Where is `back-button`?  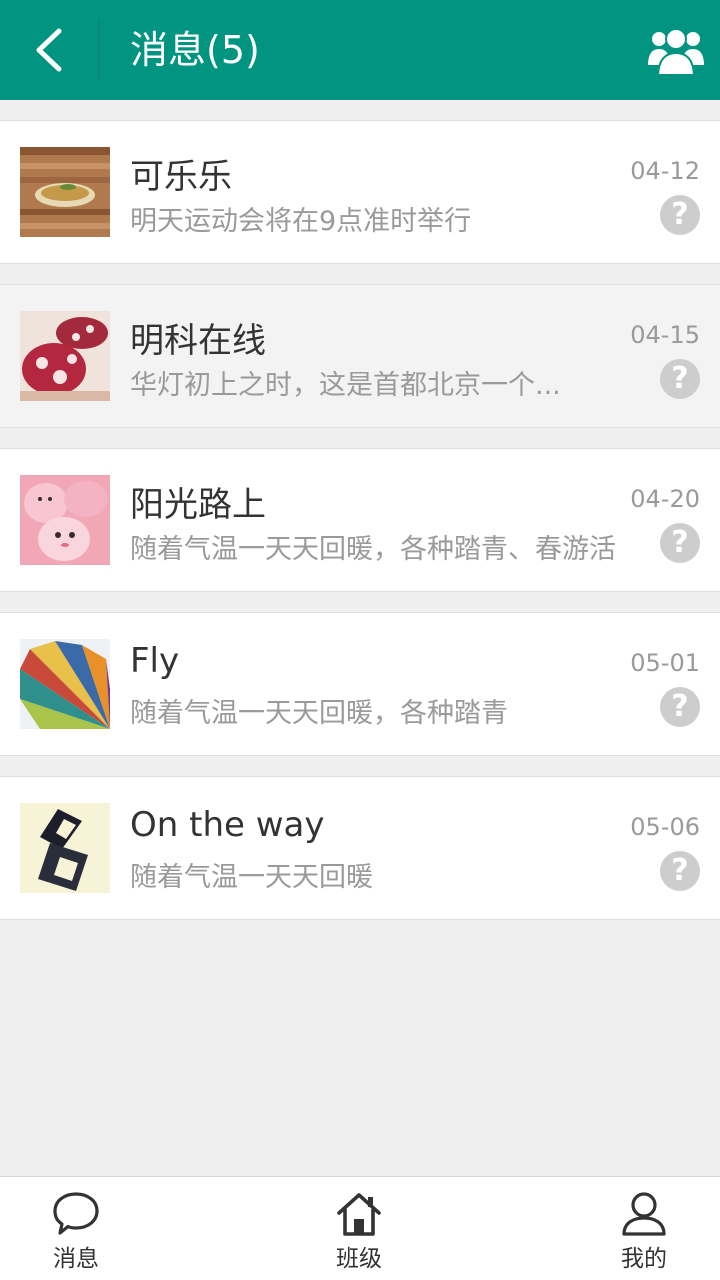
back-button is located at coordinates (49, 50).